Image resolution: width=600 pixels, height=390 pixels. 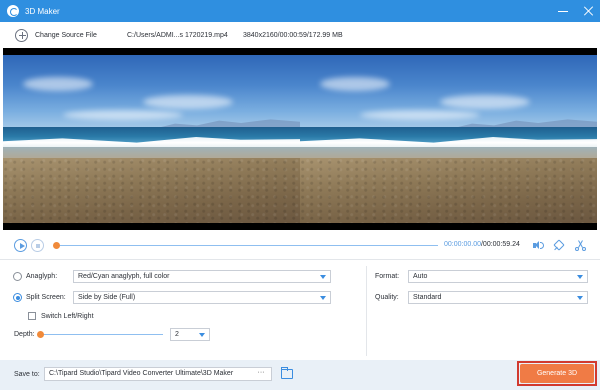 What do you see at coordinates (498, 276) in the screenshot?
I see `format-select: Auto` at bounding box center [498, 276].